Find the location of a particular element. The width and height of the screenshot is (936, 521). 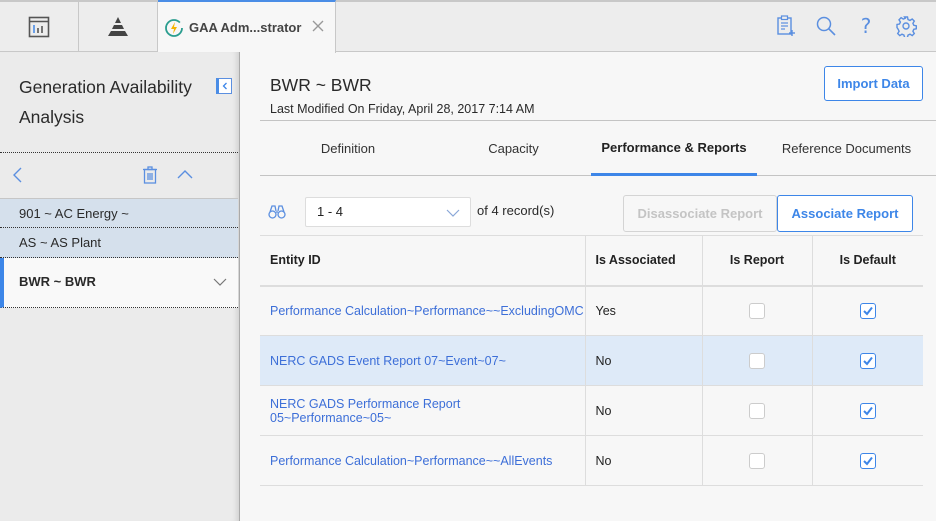

tab-capacity: Capacity is located at coordinates (513, 148).